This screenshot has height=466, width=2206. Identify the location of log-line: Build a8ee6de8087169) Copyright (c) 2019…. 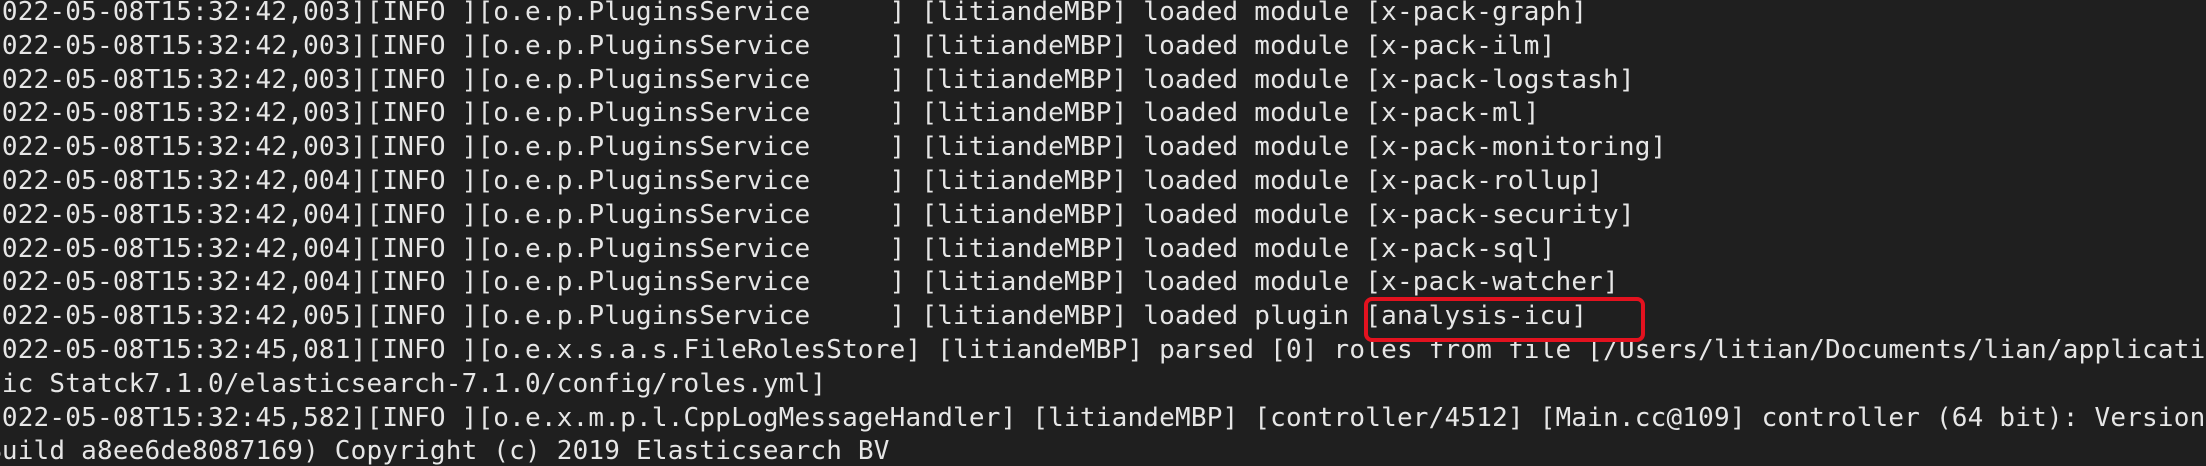
(445, 451).